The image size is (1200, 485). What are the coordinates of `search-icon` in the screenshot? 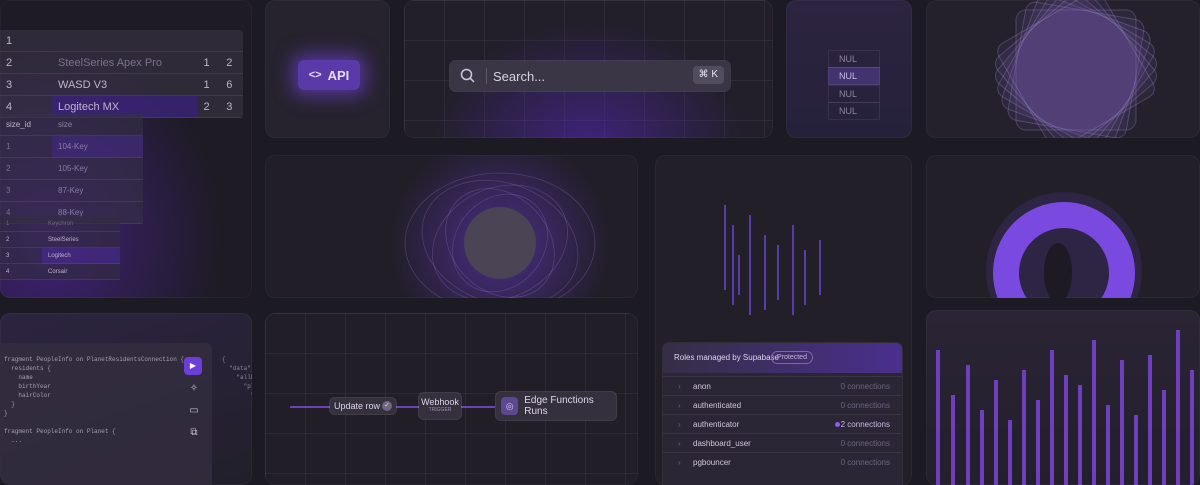 It's located at (467, 75).